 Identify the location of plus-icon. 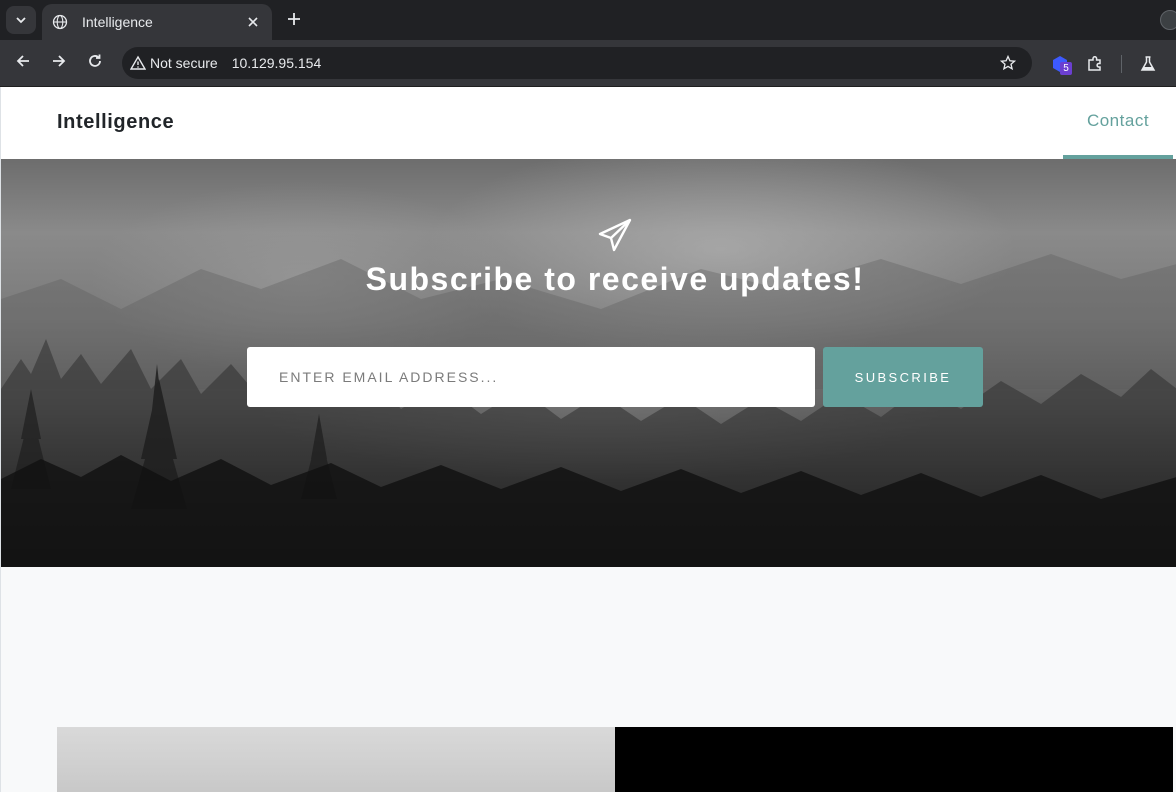
(294, 20).